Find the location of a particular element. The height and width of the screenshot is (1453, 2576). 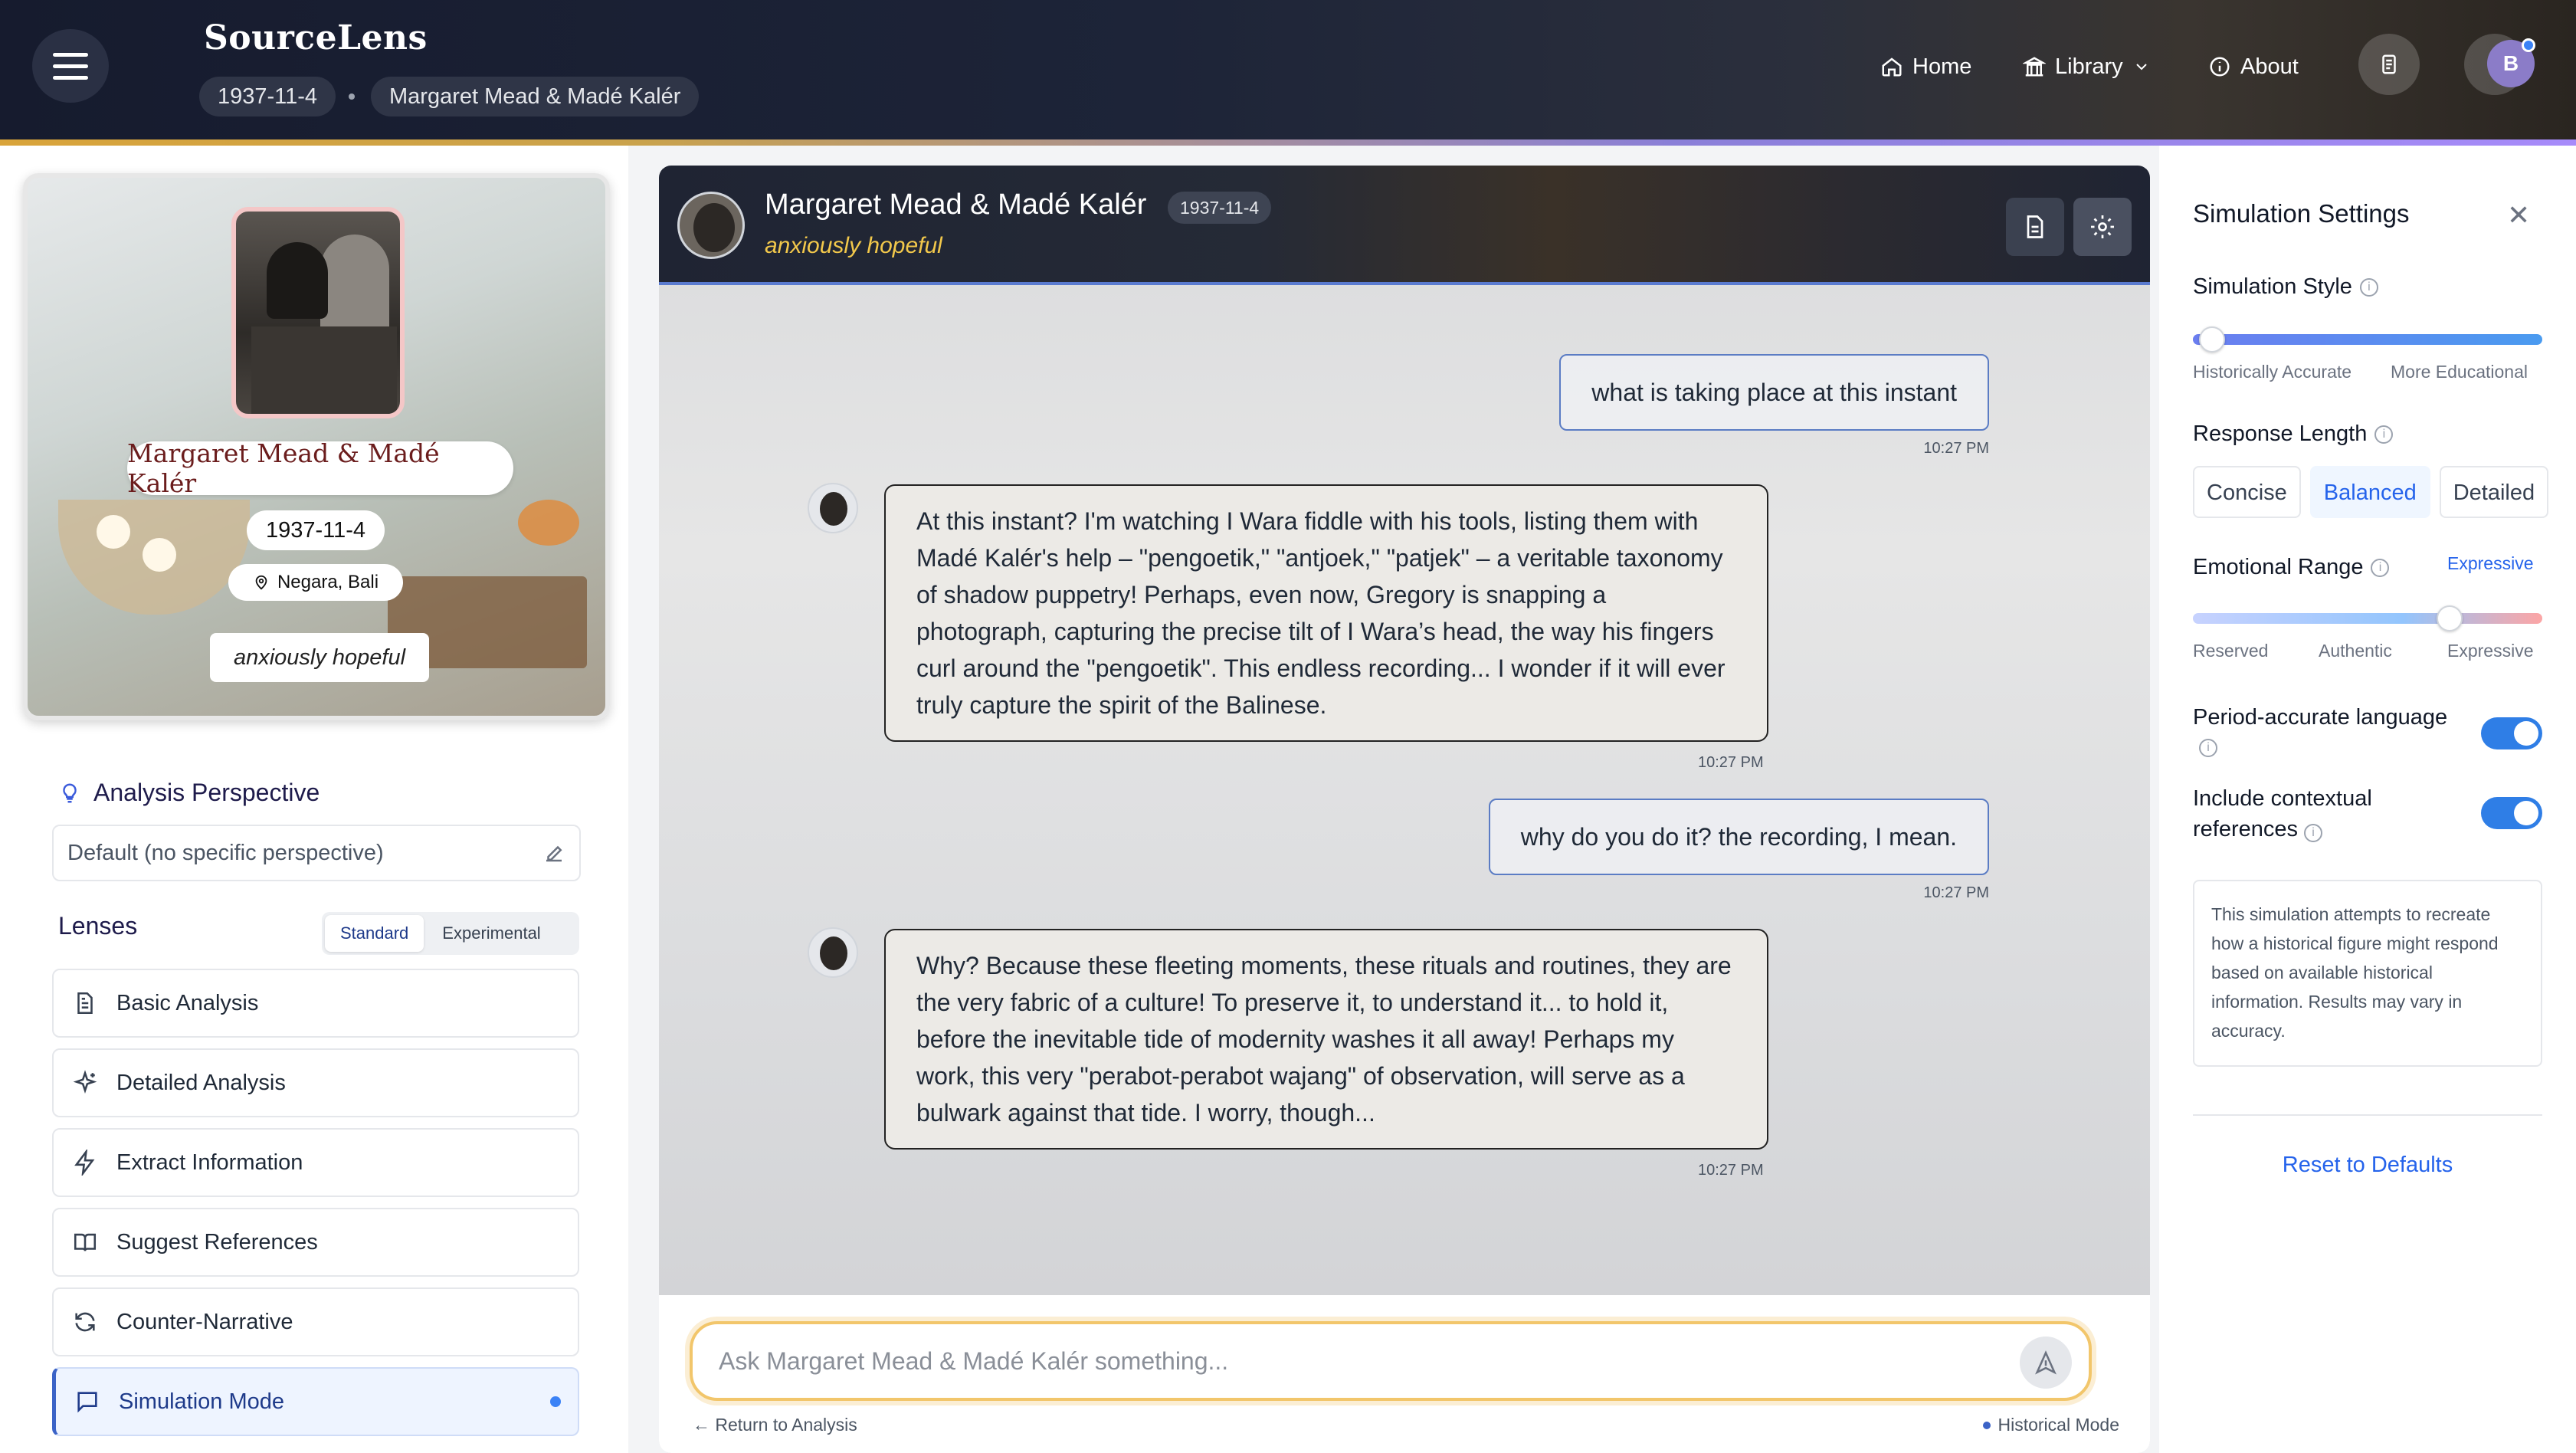

lens-suggest-references: Suggest References is located at coordinates (315, 1242).